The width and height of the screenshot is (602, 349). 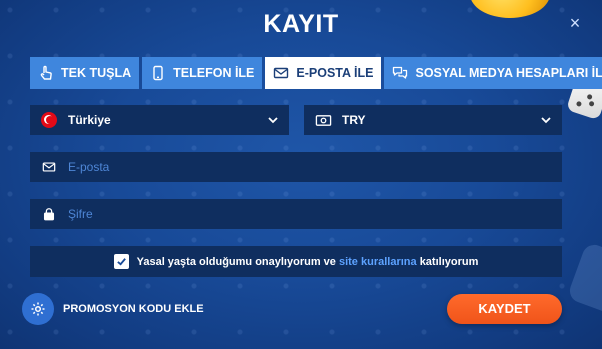 I want to click on hand-pointer-icon, so click(x=46, y=73).